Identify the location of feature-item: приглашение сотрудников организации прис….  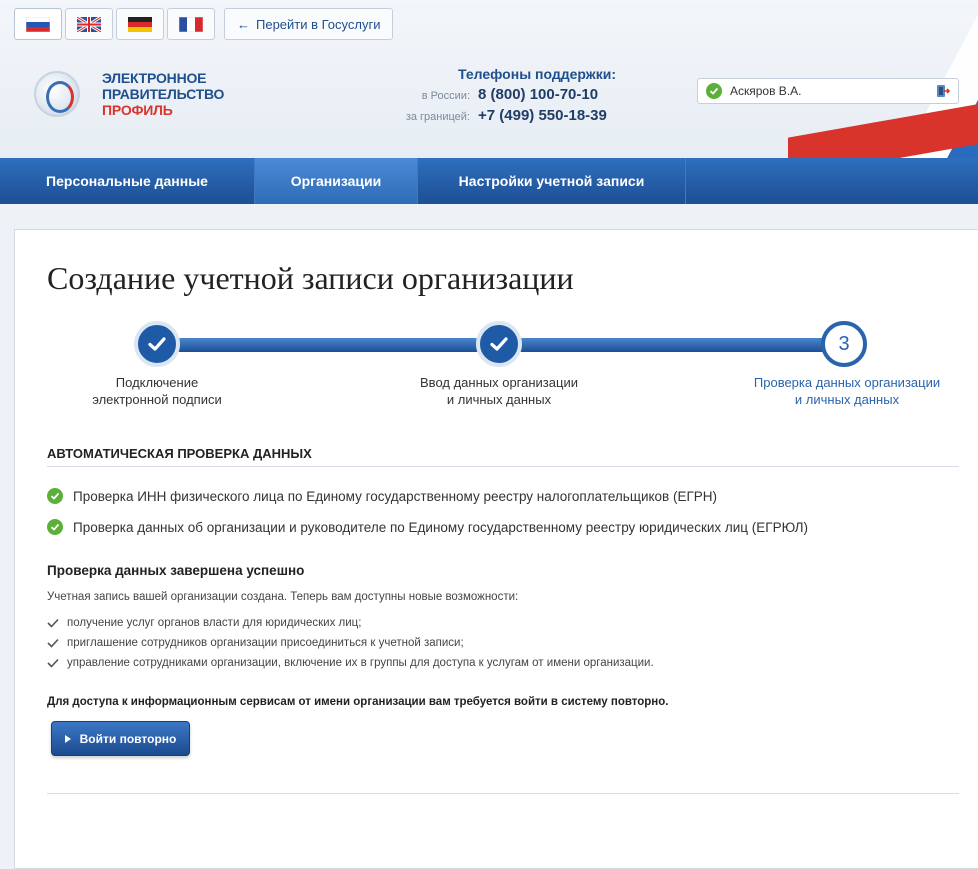
(255, 643).